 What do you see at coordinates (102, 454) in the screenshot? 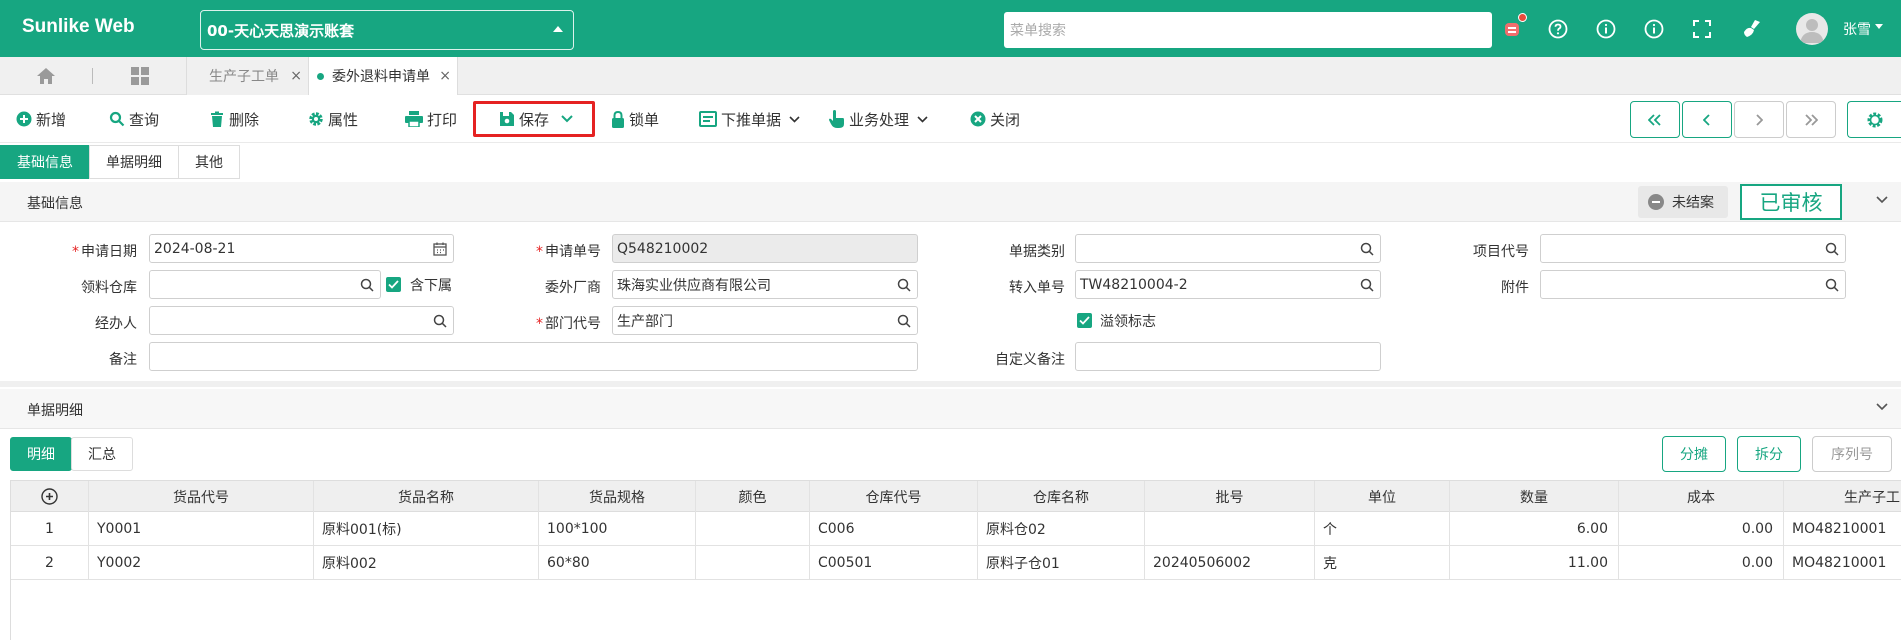
I see `tab-summary: 汇总` at bounding box center [102, 454].